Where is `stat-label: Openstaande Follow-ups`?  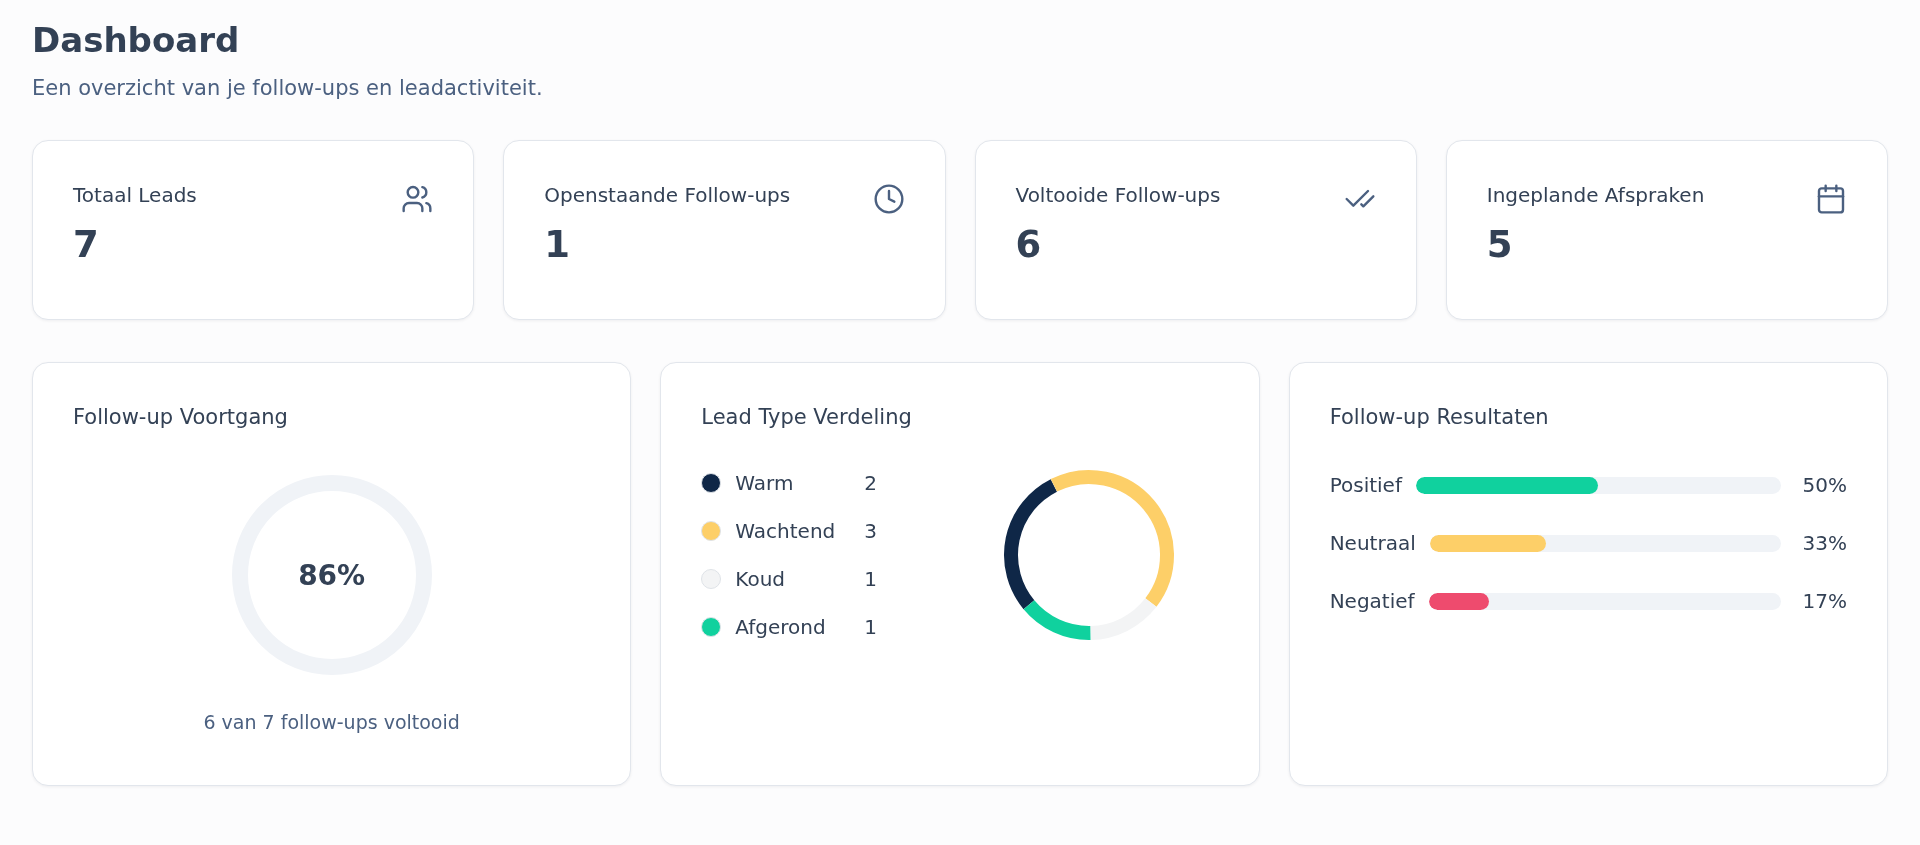 stat-label: Openstaande Follow-ups is located at coordinates (667, 195).